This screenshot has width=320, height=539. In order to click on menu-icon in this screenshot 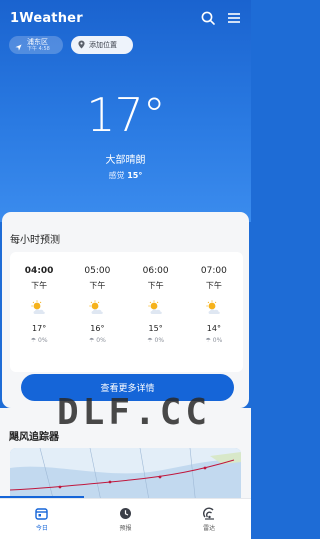, I will do `click(234, 18)`.